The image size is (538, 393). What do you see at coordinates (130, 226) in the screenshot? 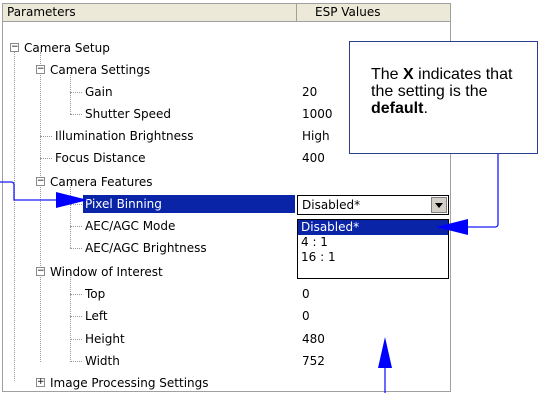
I see `tree-item-label: AEC/AGC Mode` at bounding box center [130, 226].